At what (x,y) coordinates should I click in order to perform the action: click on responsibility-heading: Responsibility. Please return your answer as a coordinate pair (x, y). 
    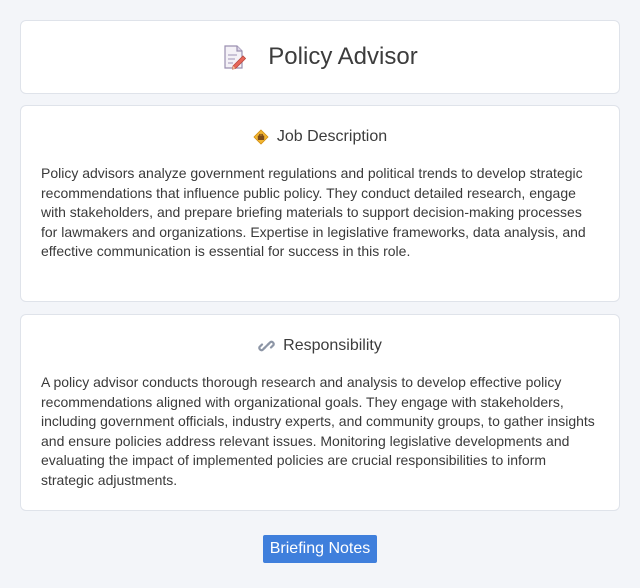
    Looking at the image, I should click on (332, 345).